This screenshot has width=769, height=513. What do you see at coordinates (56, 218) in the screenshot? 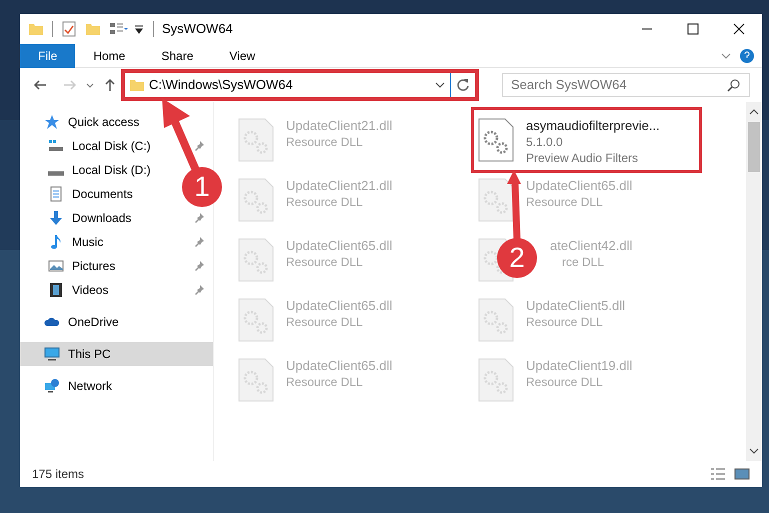
I see `download-icon` at bounding box center [56, 218].